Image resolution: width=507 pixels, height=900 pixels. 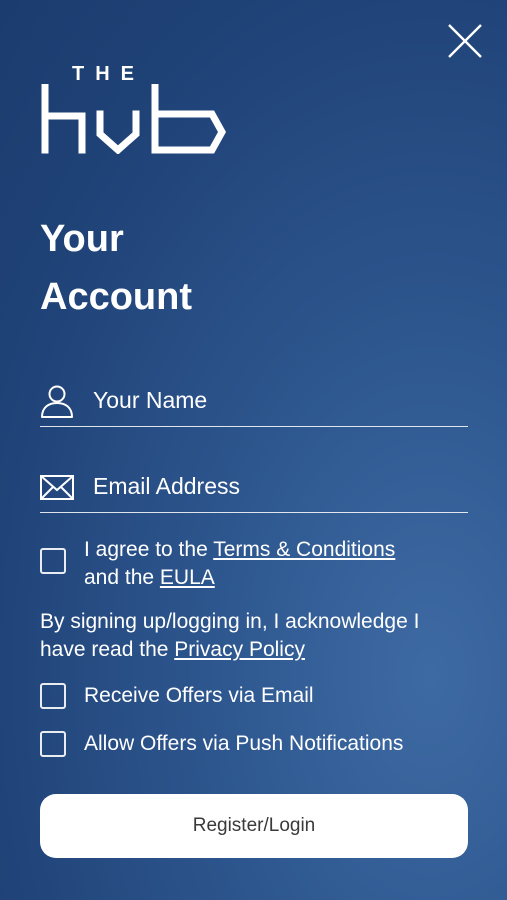 What do you see at coordinates (122, 577) in the screenshot?
I see `eula-prefix: and the` at bounding box center [122, 577].